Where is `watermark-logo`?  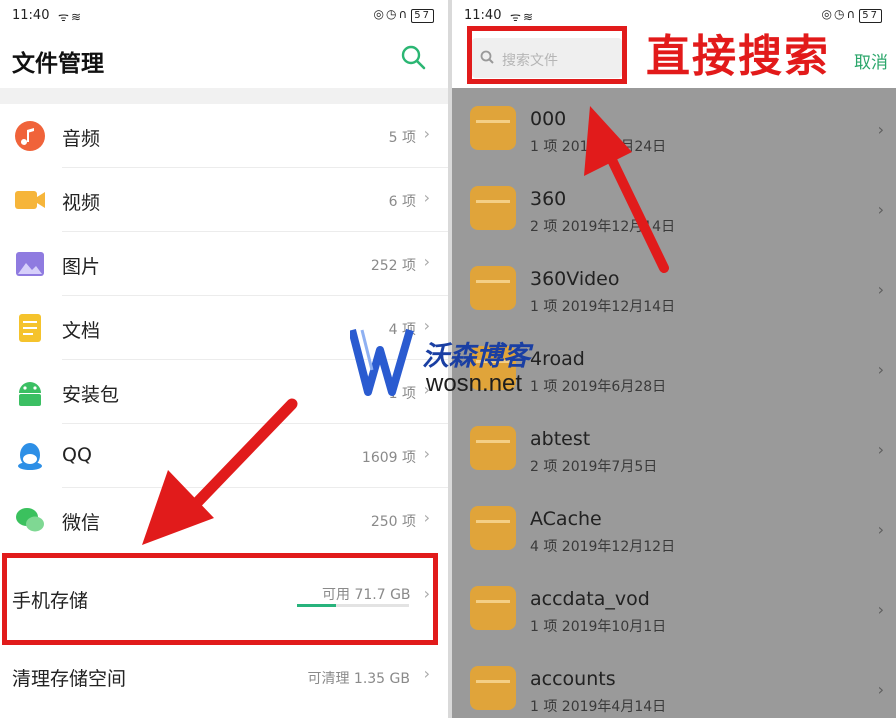 watermark-logo is located at coordinates (382, 362).